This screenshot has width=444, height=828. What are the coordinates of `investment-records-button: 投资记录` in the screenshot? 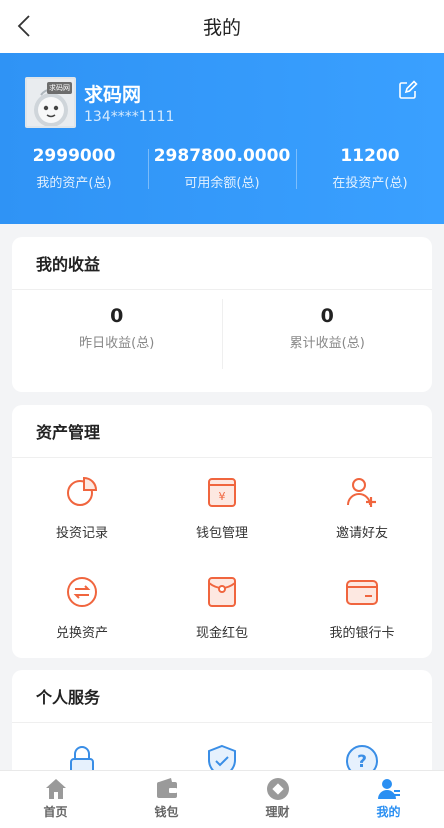 It's located at (82, 515).